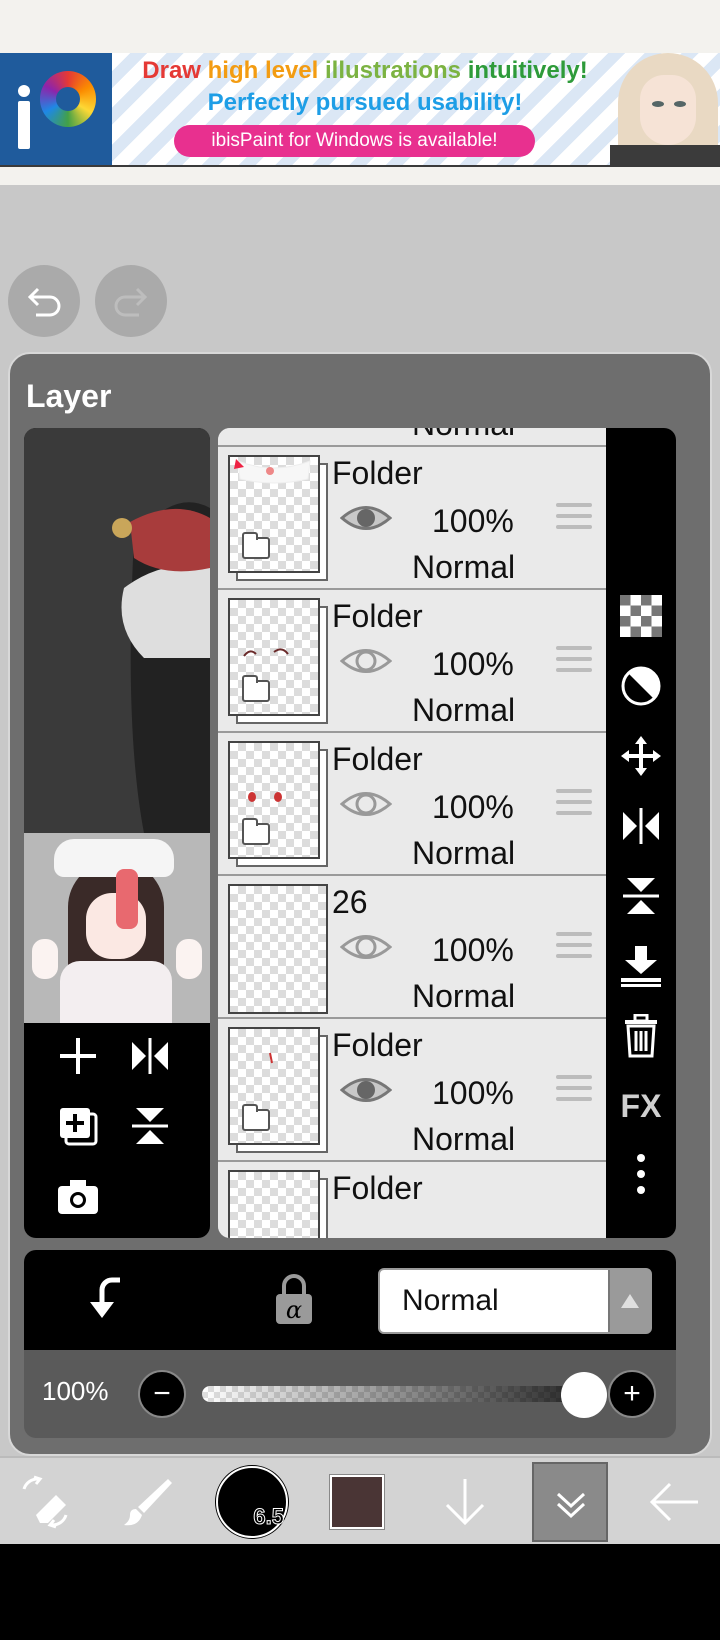 The width and height of the screenshot is (720, 1640). Describe the element at coordinates (112, 1300) in the screenshot. I see `clipping-button` at that location.